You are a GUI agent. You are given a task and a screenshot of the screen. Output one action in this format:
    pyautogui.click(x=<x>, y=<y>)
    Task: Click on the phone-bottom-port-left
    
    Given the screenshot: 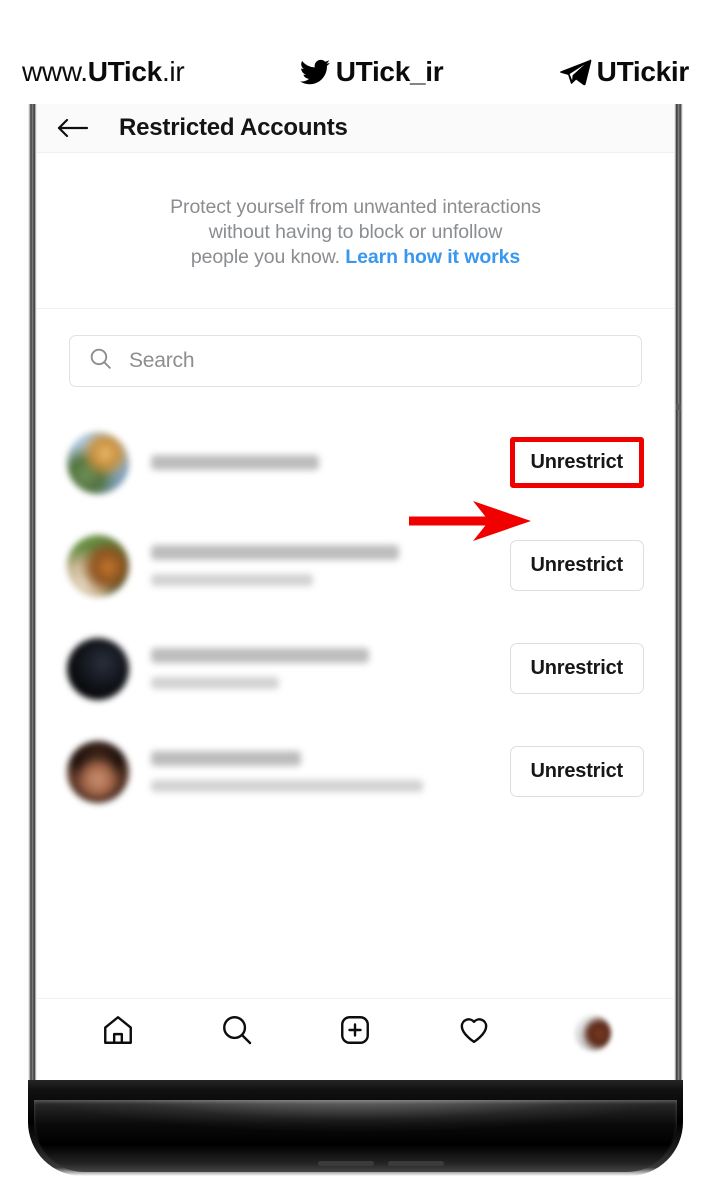 What is the action you would take?
    pyautogui.click(x=346, y=1163)
    